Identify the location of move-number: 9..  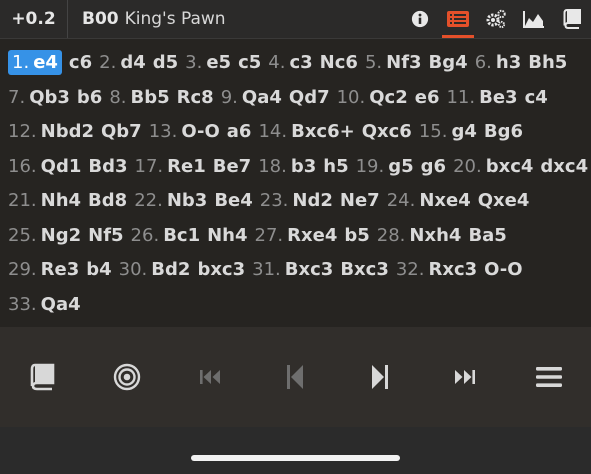
(229, 97).